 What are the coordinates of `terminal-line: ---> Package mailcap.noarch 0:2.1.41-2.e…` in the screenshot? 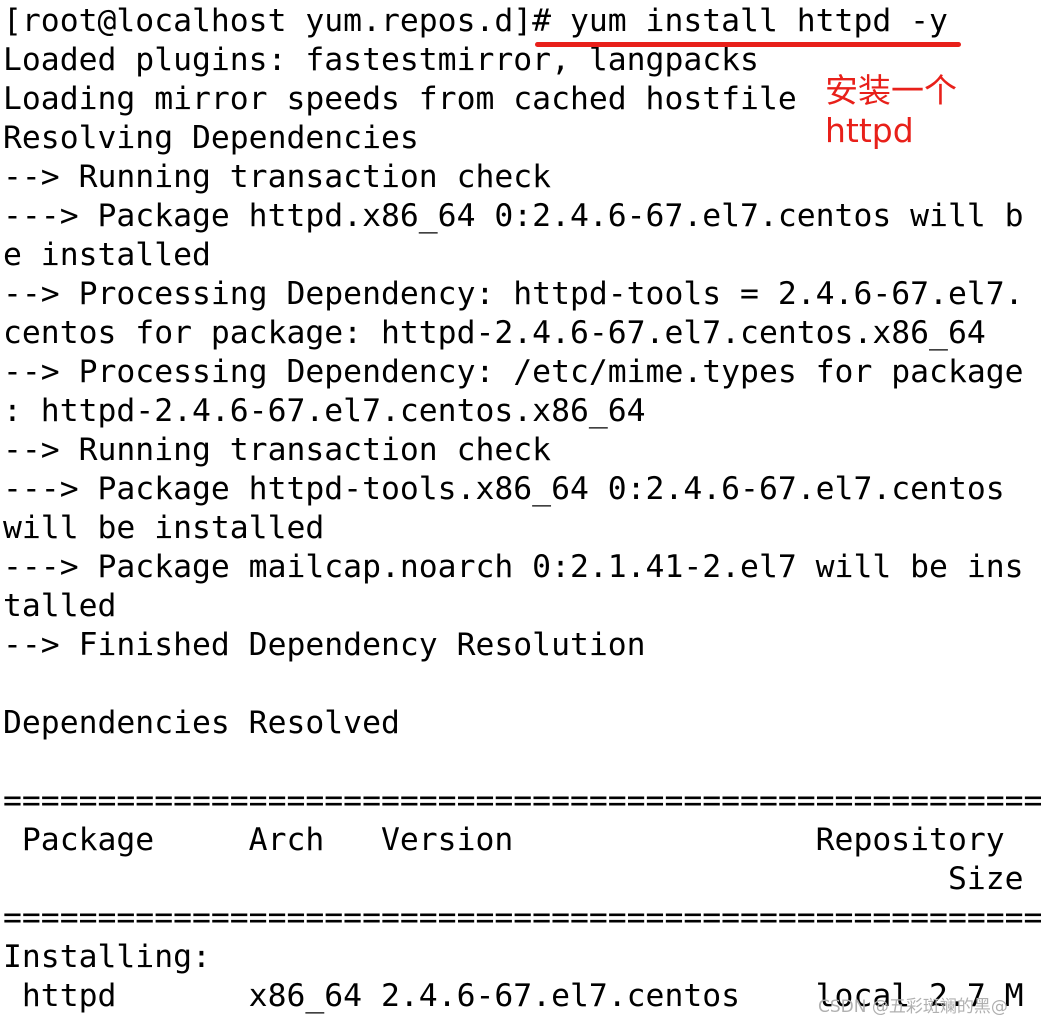 It's located at (513, 567).